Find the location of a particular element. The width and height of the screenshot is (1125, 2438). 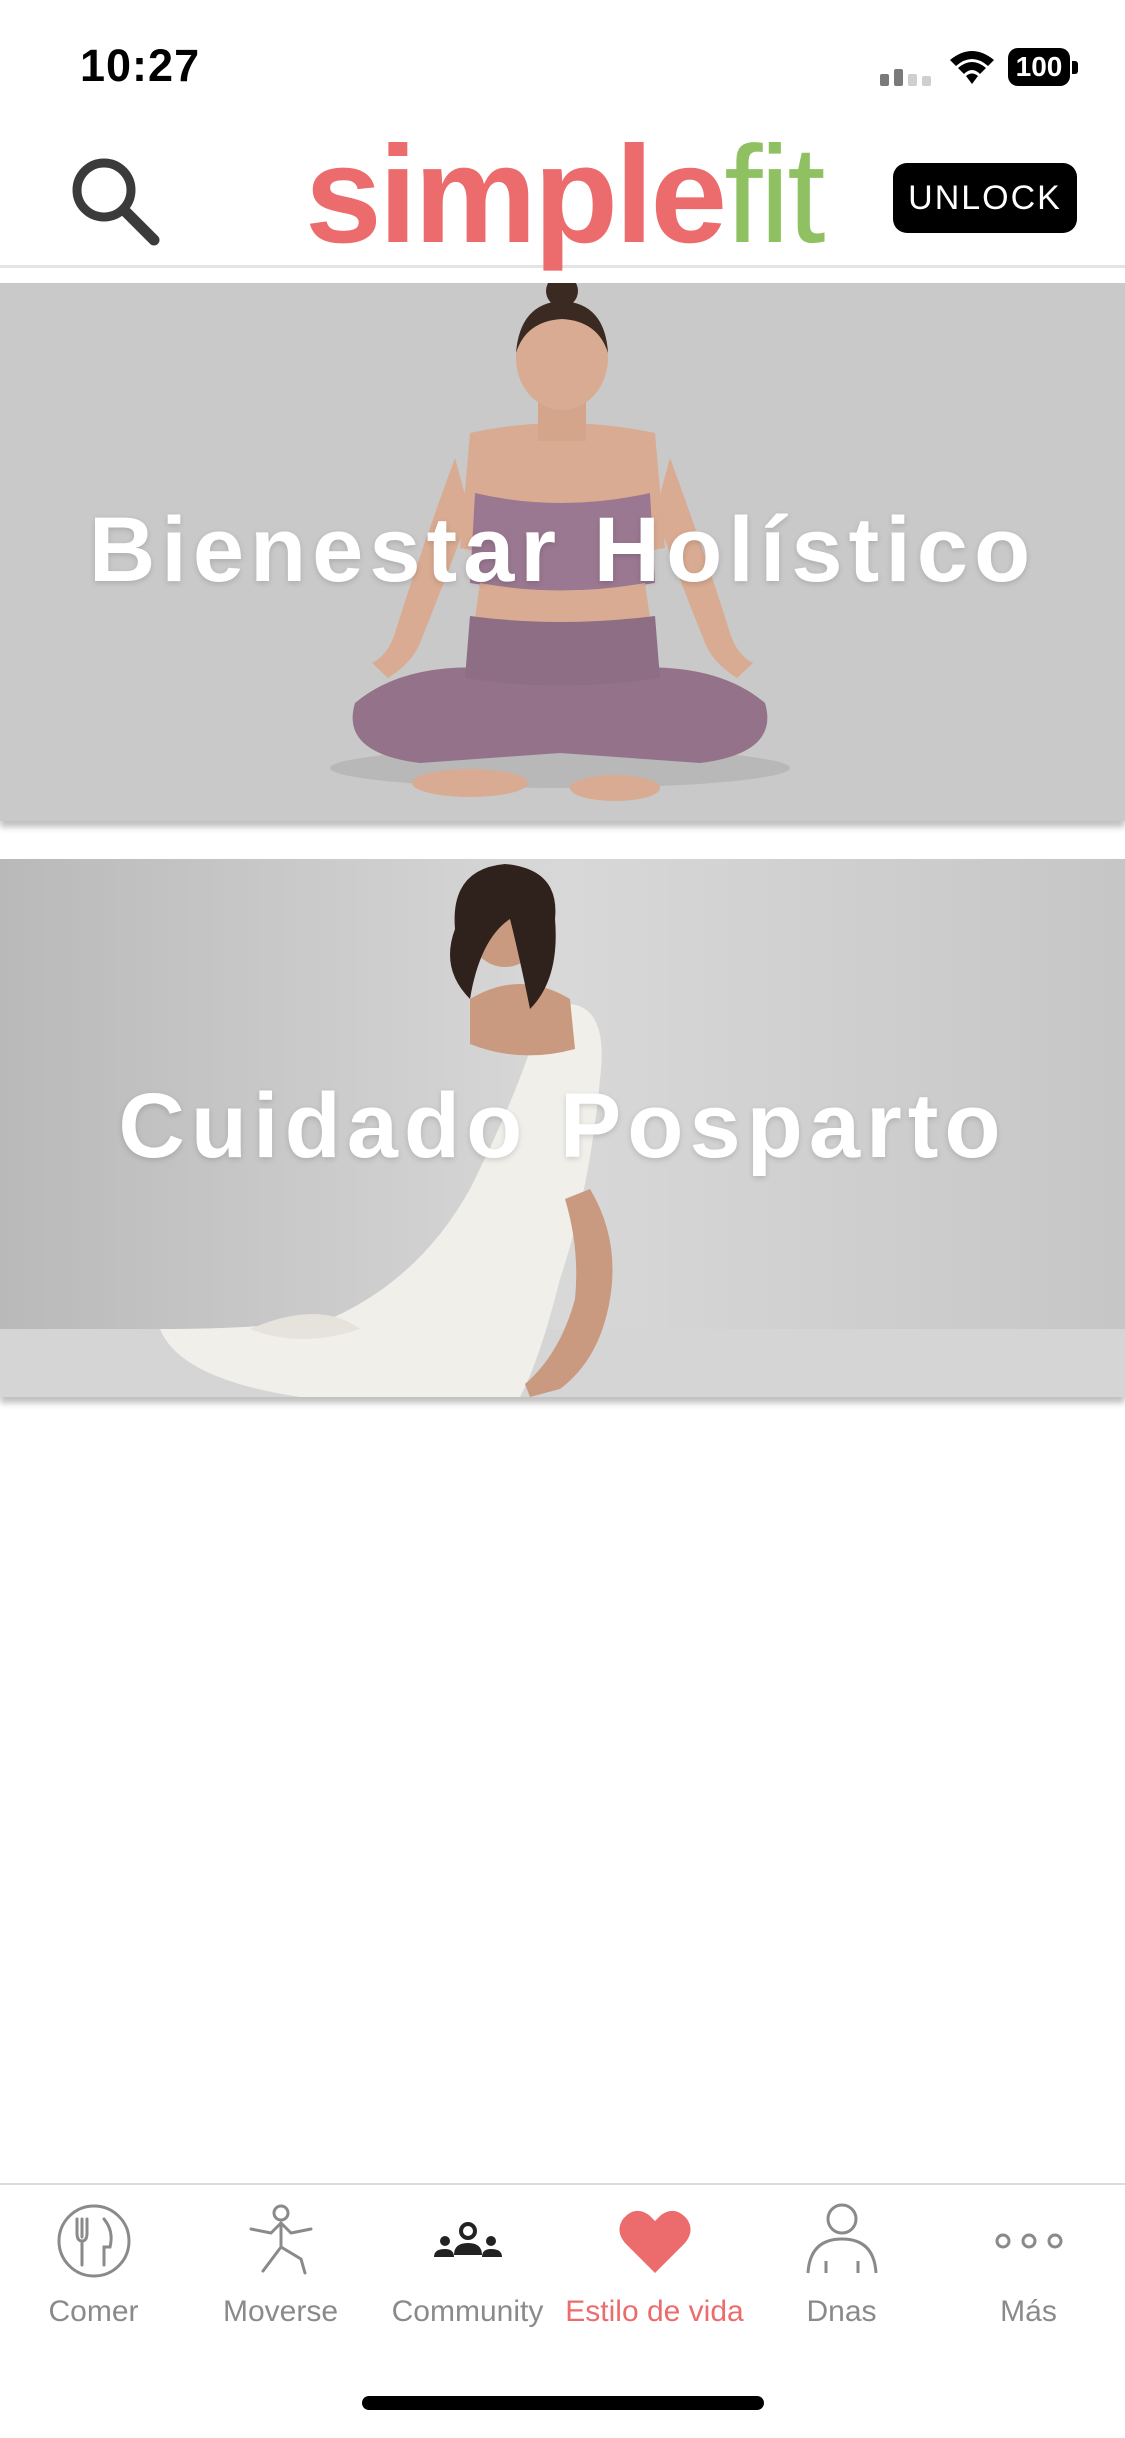

tab-community: Community is located at coordinates (467, 2265).